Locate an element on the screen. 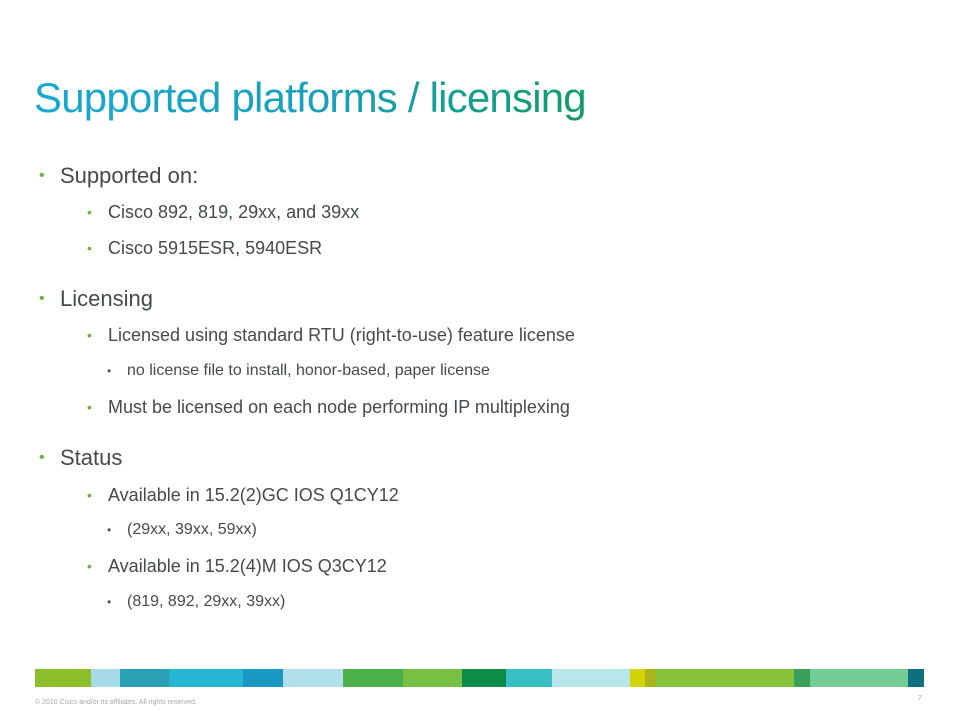 The height and width of the screenshot is (720, 960). bullet-subsub: • (29xx, 39xx, 59xx) is located at coordinates (182, 530).